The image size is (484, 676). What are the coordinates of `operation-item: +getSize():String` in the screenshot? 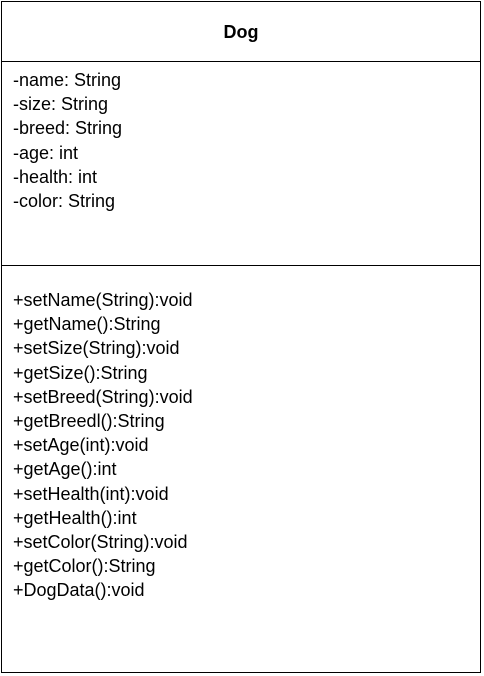 It's located at (80, 372).